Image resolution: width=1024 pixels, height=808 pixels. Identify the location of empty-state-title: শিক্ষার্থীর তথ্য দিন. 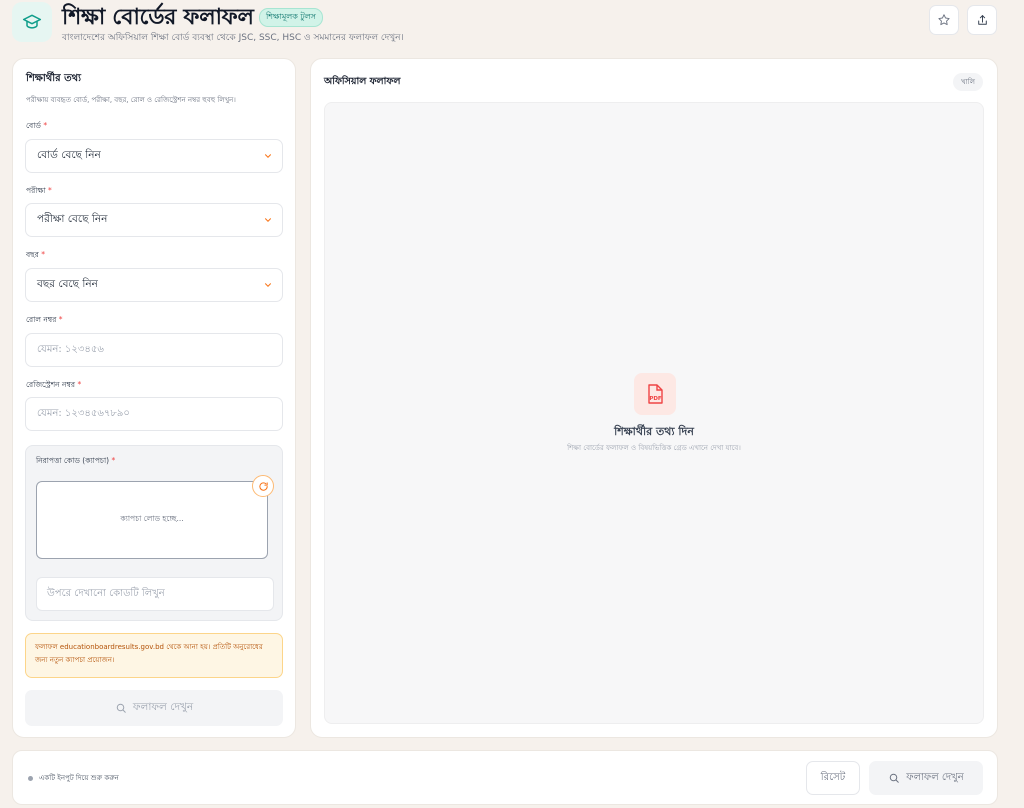
(654, 431).